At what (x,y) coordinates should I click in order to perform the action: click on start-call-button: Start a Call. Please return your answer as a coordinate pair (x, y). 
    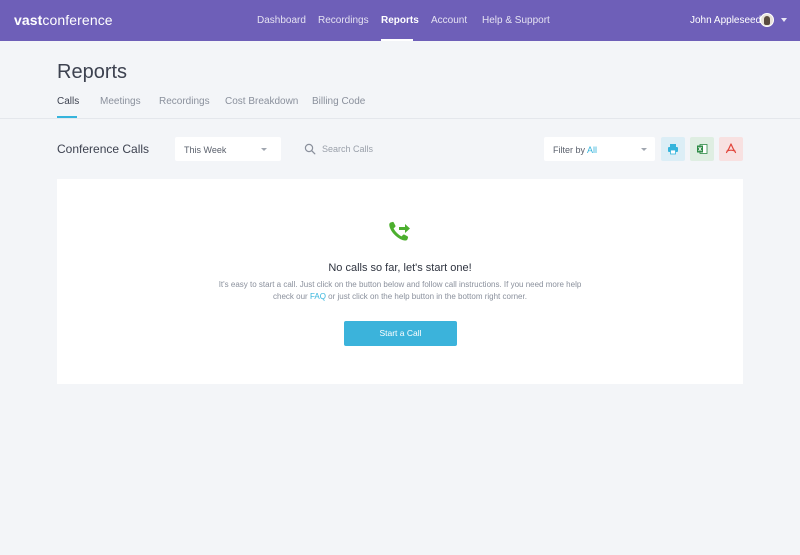
    Looking at the image, I should click on (400, 333).